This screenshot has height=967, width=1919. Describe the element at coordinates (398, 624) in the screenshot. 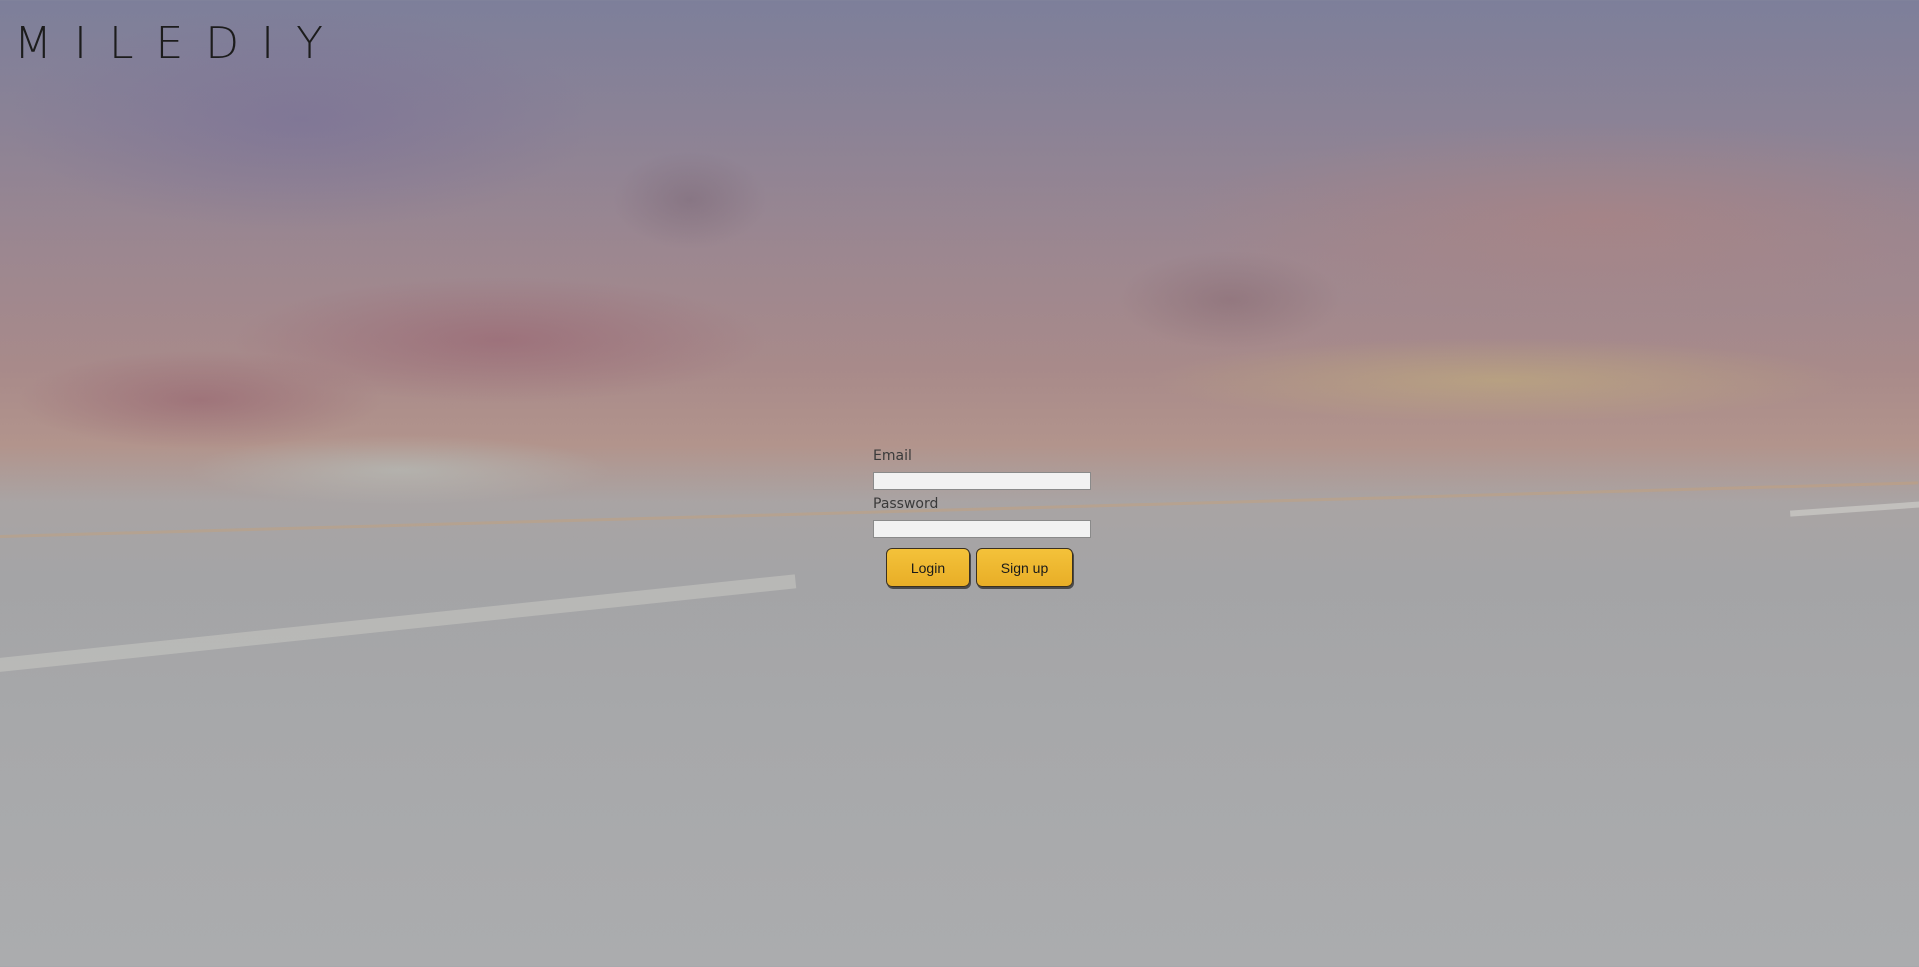

I see `background-road-marking` at that location.